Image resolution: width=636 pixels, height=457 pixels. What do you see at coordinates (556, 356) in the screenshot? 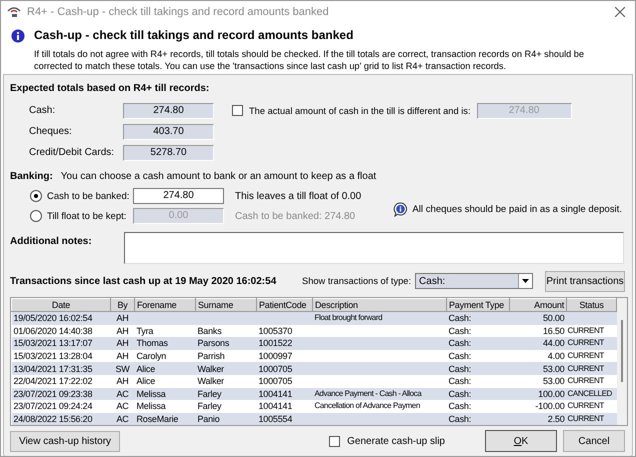
I see `table-cell: 4.00` at bounding box center [556, 356].